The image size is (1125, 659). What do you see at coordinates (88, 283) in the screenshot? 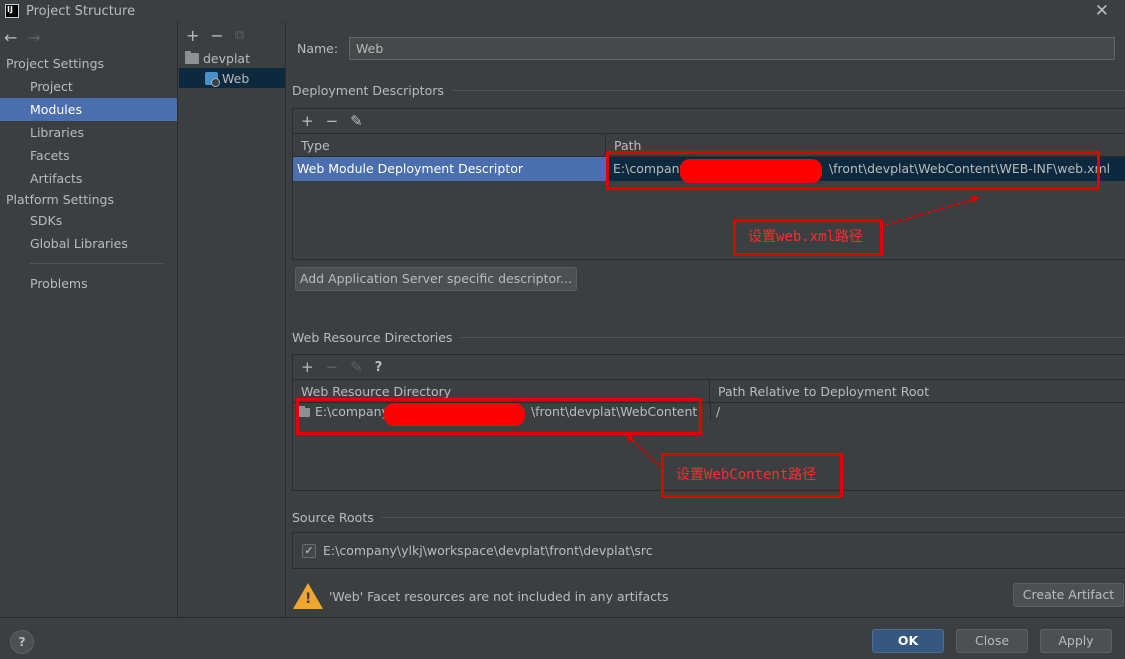
I see `sidebar-item-problems: Problems` at bounding box center [88, 283].